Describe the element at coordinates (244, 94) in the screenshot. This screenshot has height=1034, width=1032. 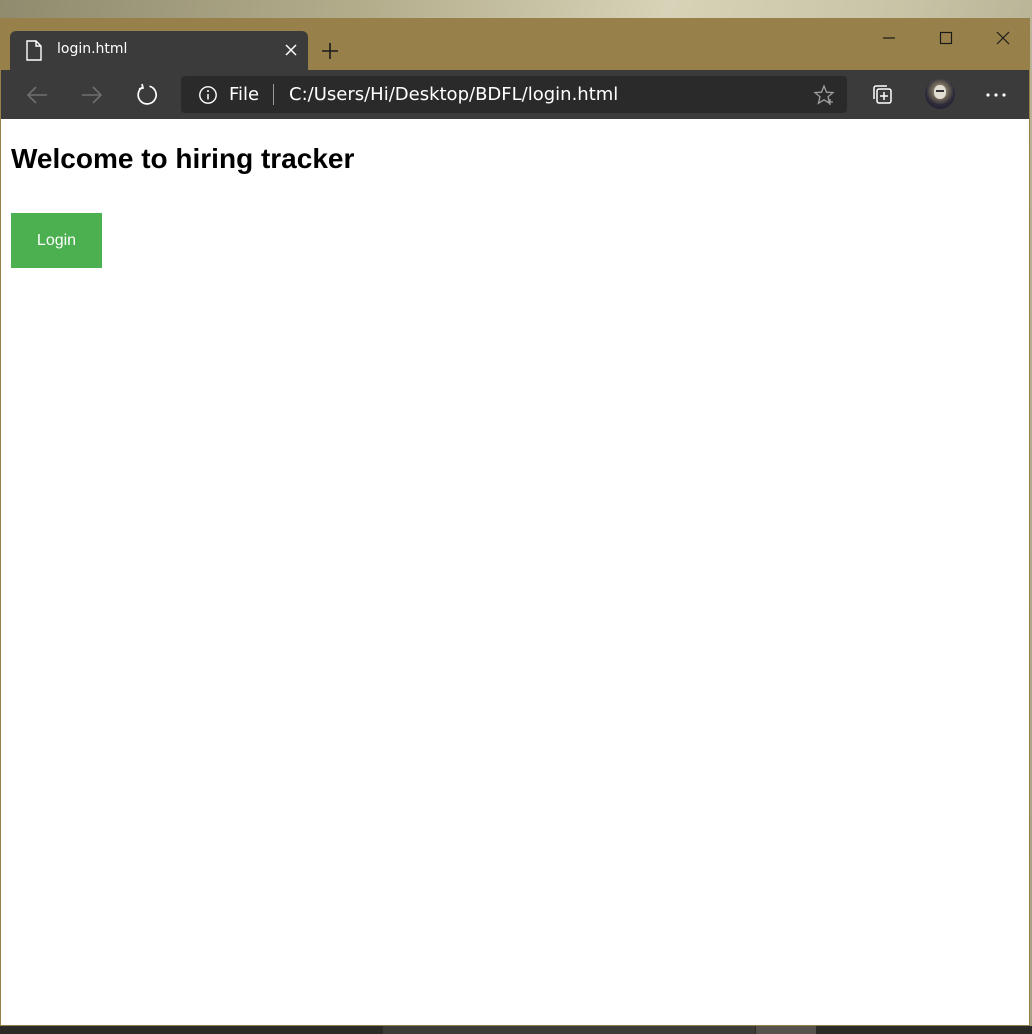
I see `scheme-label: File` at that location.